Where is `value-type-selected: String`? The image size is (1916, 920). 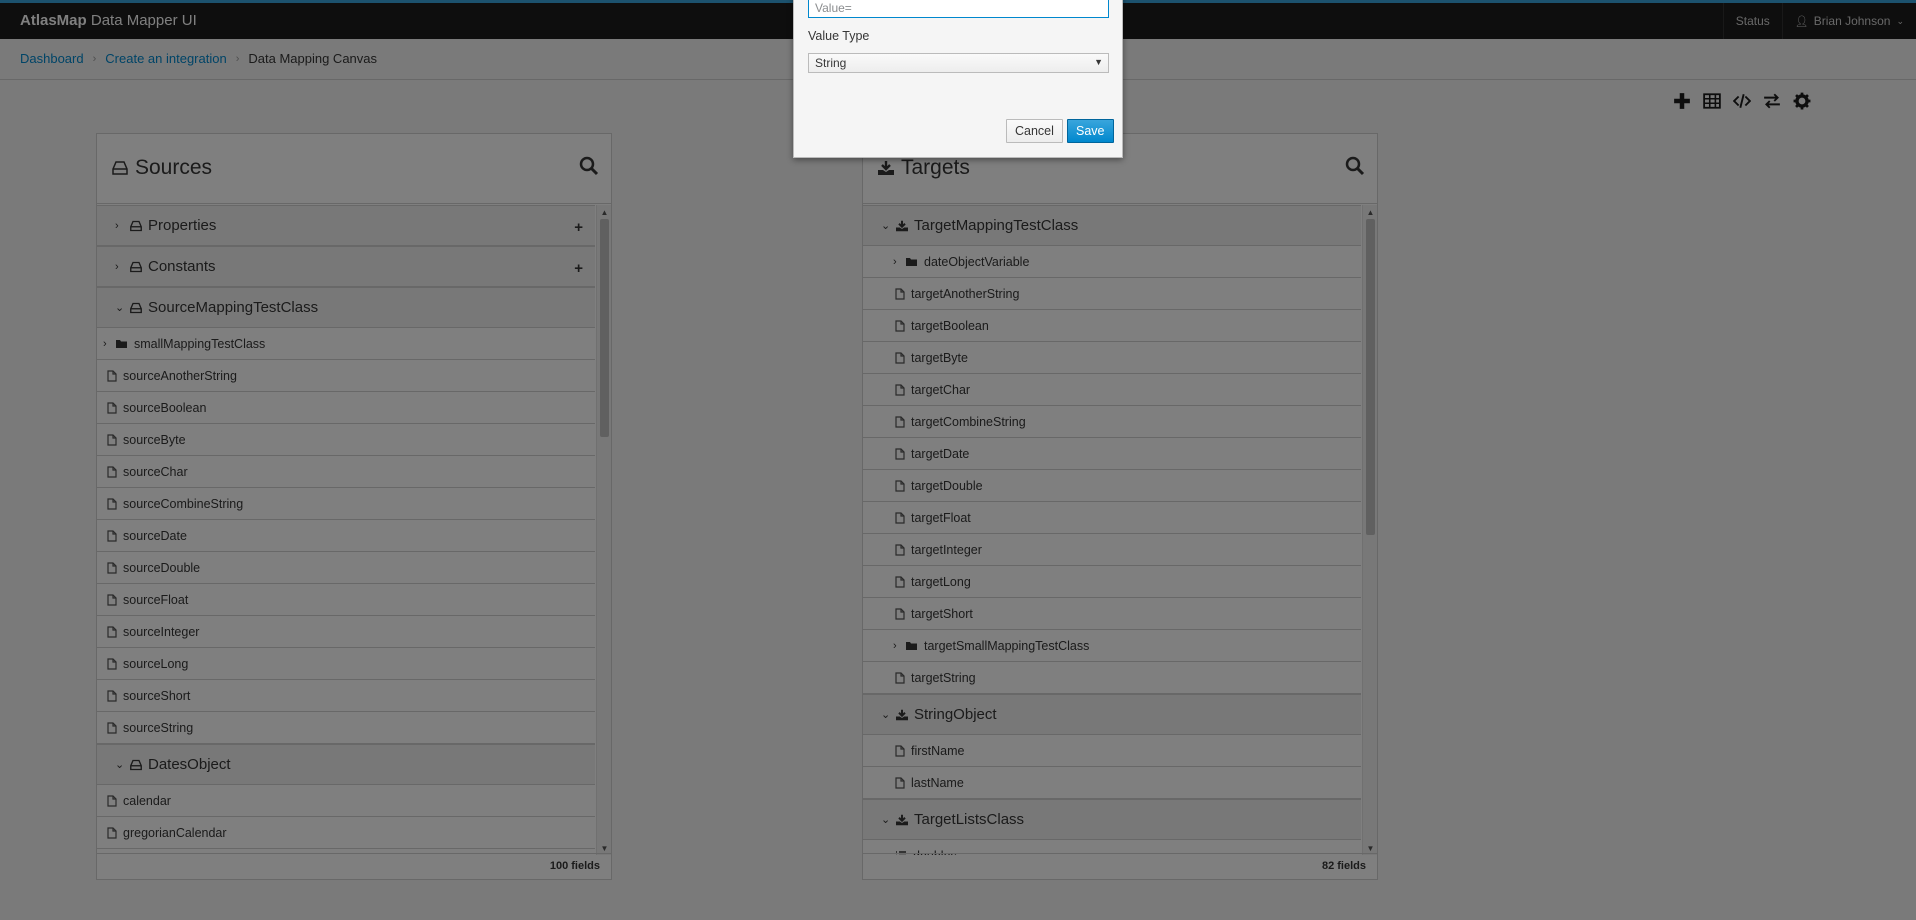
value-type-selected: String is located at coordinates (831, 63).